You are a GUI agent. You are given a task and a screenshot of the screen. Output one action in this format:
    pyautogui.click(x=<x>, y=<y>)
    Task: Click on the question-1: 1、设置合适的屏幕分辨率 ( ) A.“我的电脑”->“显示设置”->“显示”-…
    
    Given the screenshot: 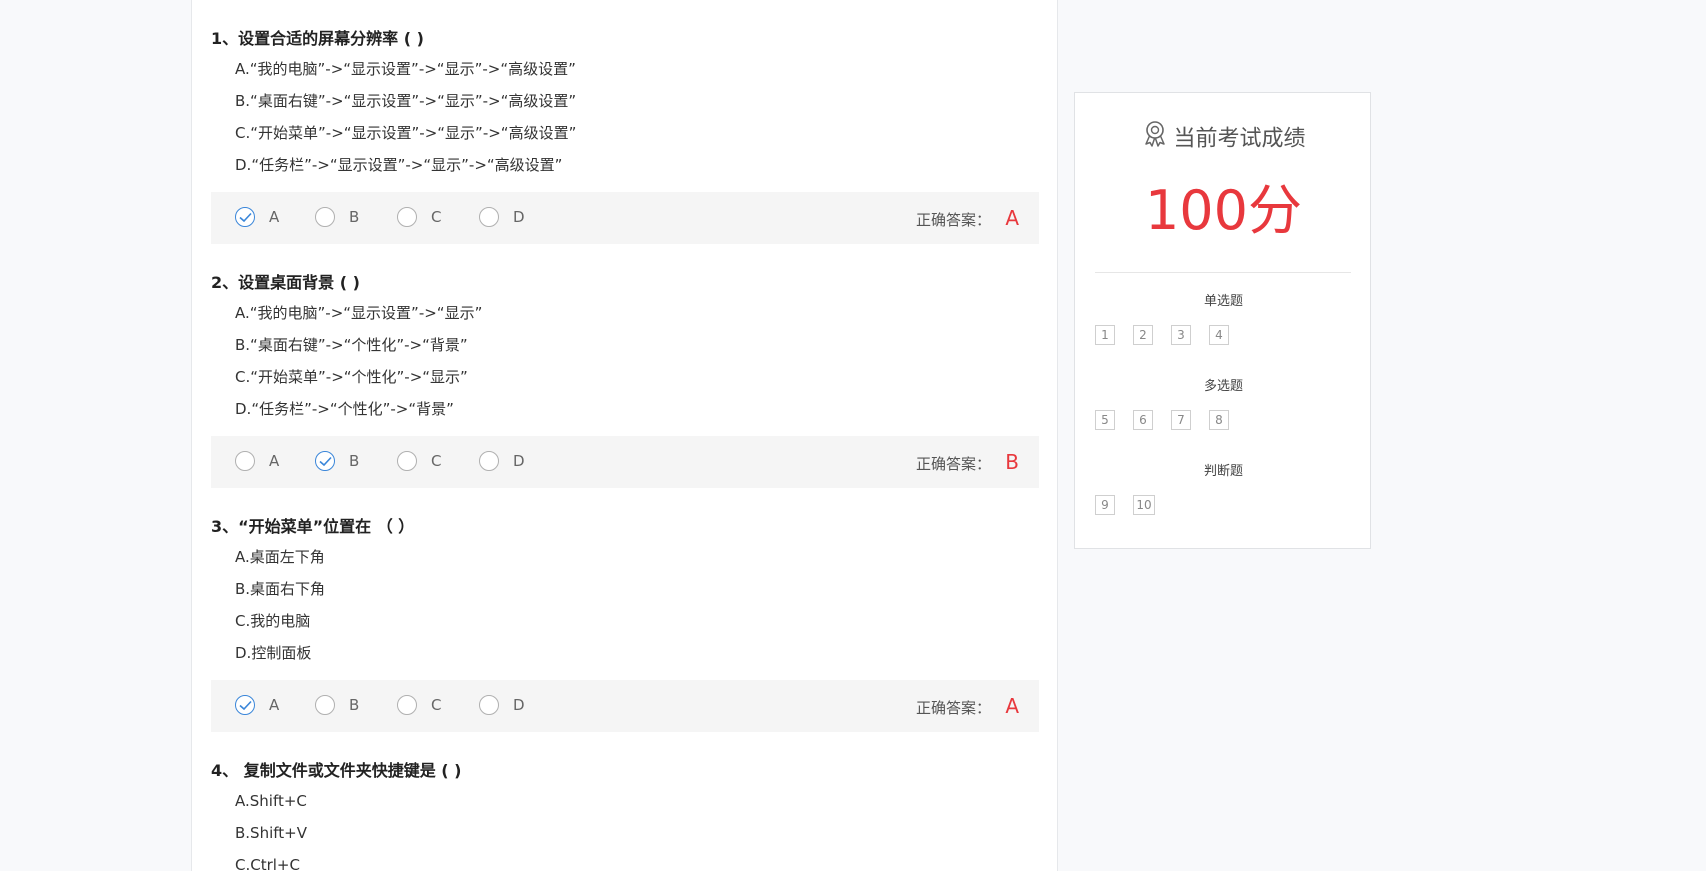 What is the action you would take?
    pyautogui.click(x=625, y=136)
    